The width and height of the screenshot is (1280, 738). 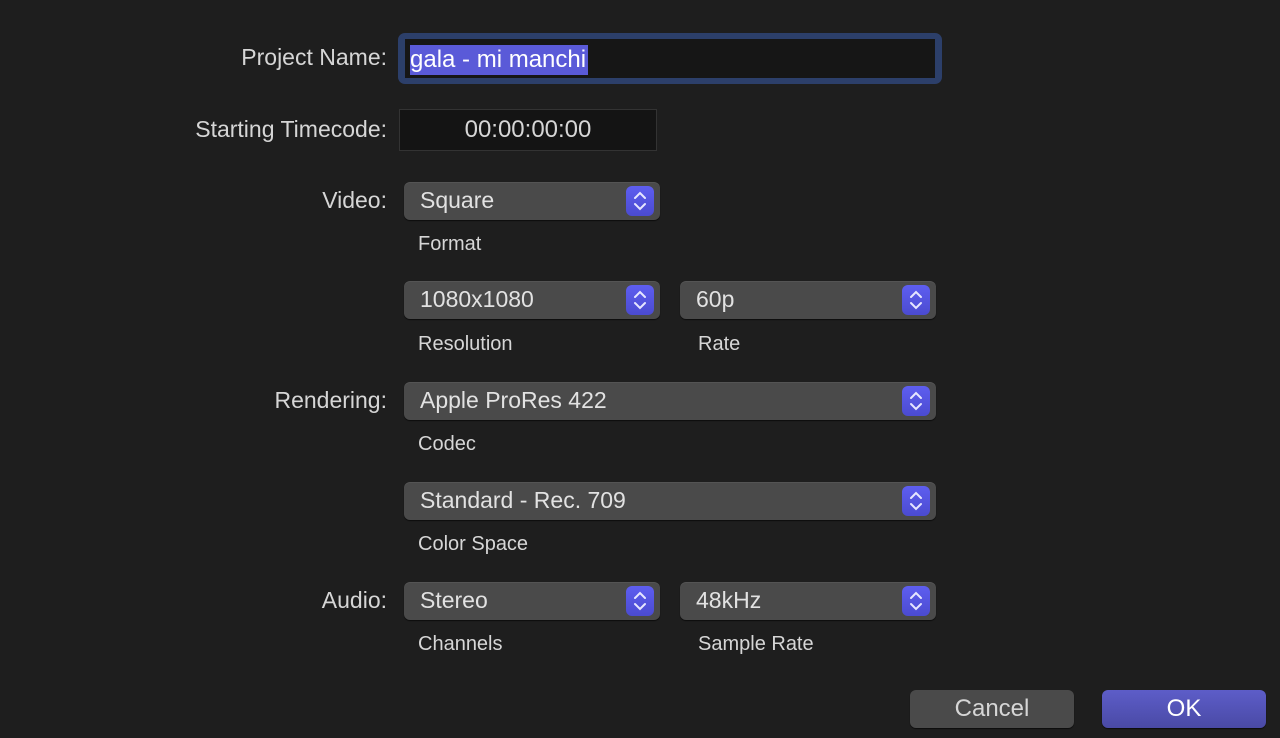 What do you see at coordinates (808, 601) in the screenshot?
I see `sample-rate-popup: 48kHz` at bounding box center [808, 601].